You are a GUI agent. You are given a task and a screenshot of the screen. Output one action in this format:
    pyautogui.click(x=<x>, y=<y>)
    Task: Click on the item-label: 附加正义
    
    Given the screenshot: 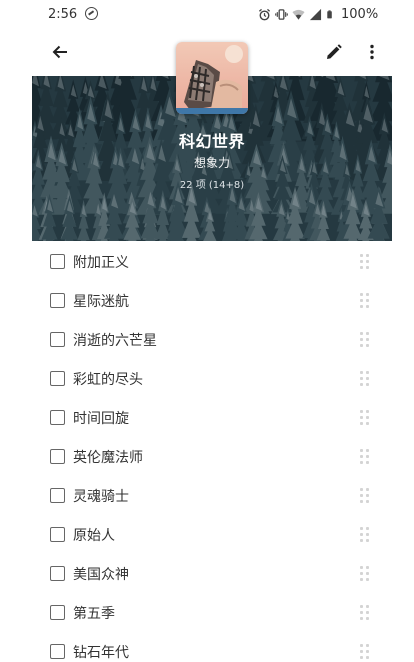 What is the action you would take?
    pyautogui.click(x=101, y=263)
    